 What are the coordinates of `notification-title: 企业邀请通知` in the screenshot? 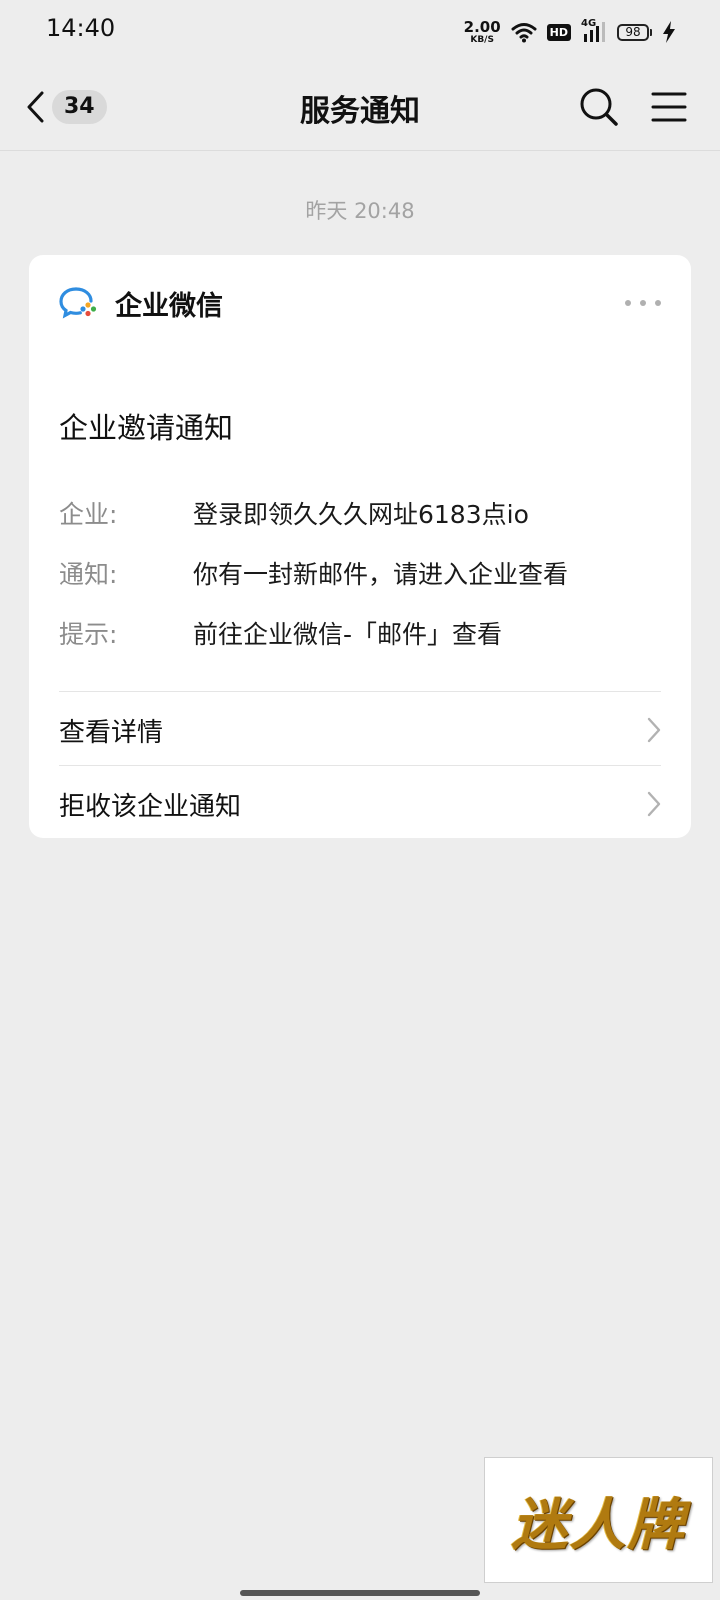 It's located at (146, 428).